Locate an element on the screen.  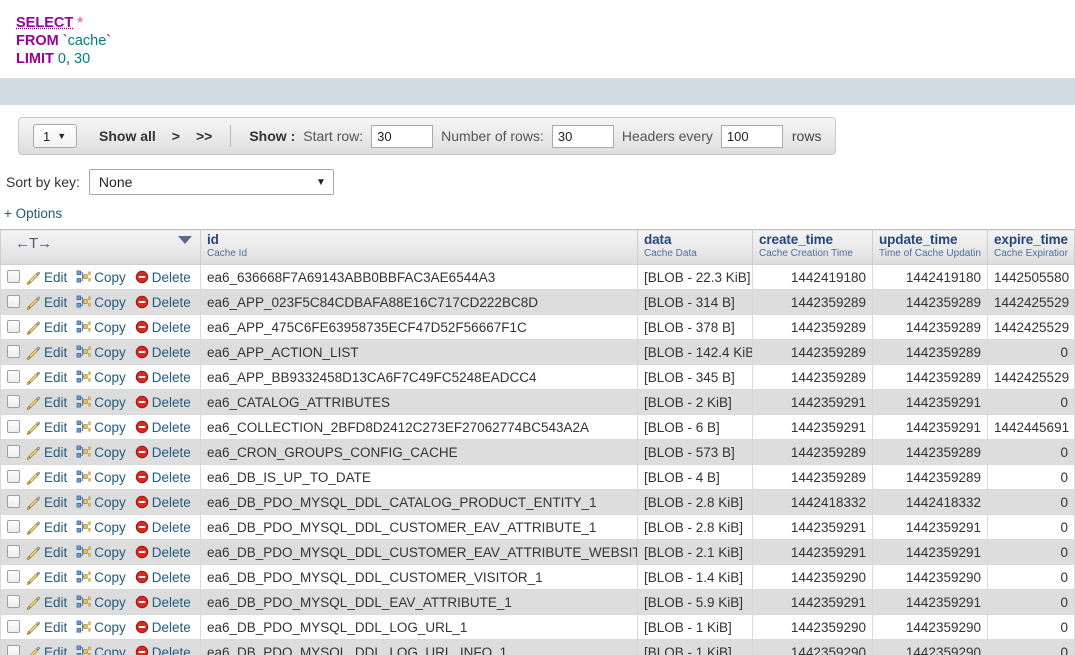
next-page-button: > is located at coordinates (176, 136).